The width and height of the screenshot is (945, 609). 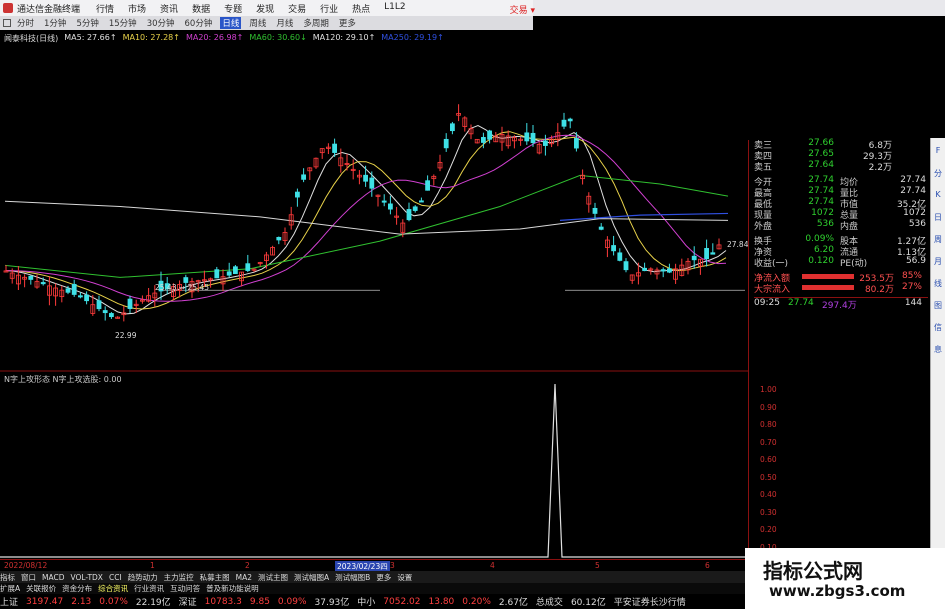 What do you see at coordinates (366, 603) in the screenshot?
I see `status-item: 中小` at bounding box center [366, 603].